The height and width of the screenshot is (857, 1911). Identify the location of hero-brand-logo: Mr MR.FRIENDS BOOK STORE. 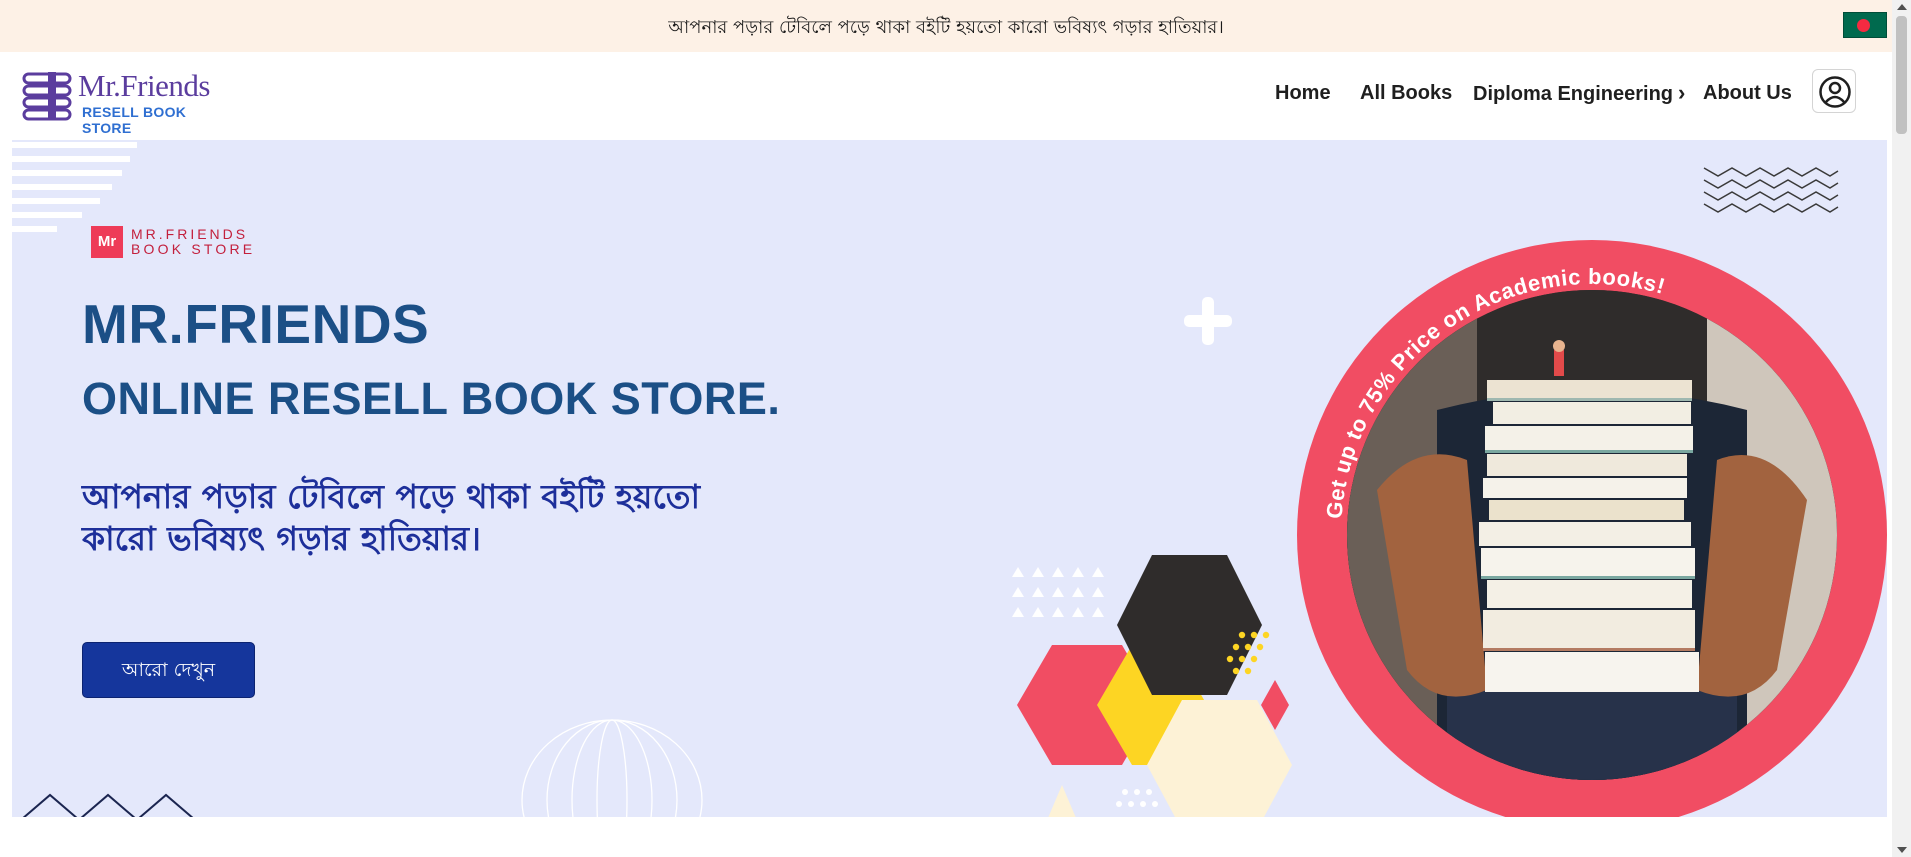
(181, 242).